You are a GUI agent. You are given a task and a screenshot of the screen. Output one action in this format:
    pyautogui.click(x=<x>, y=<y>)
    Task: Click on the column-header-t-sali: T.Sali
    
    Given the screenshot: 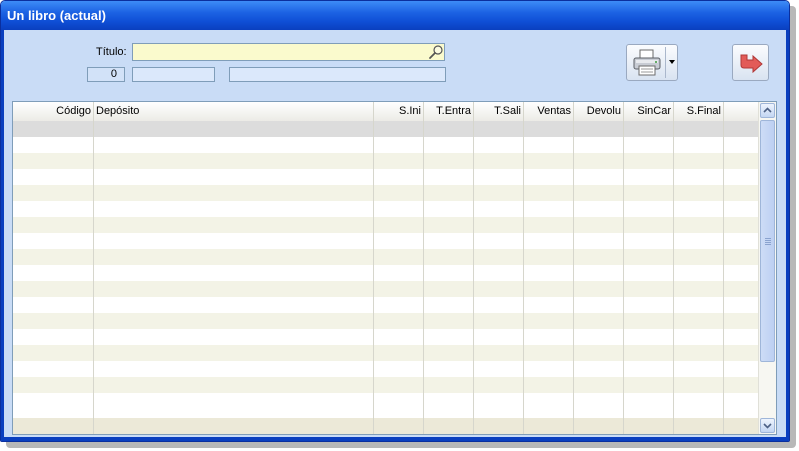 What is the action you would take?
    pyautogui.click(x=498, y=111)
    